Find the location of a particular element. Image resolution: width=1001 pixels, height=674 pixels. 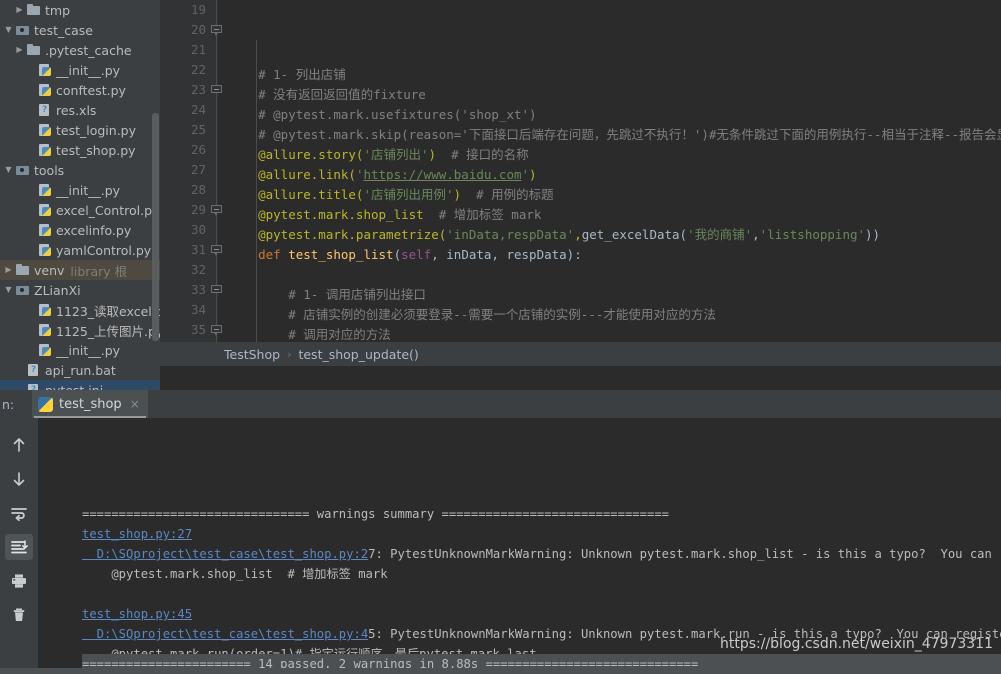

tree-item-api_run.bat: api_run.bat is located at coordinates (80, 370).